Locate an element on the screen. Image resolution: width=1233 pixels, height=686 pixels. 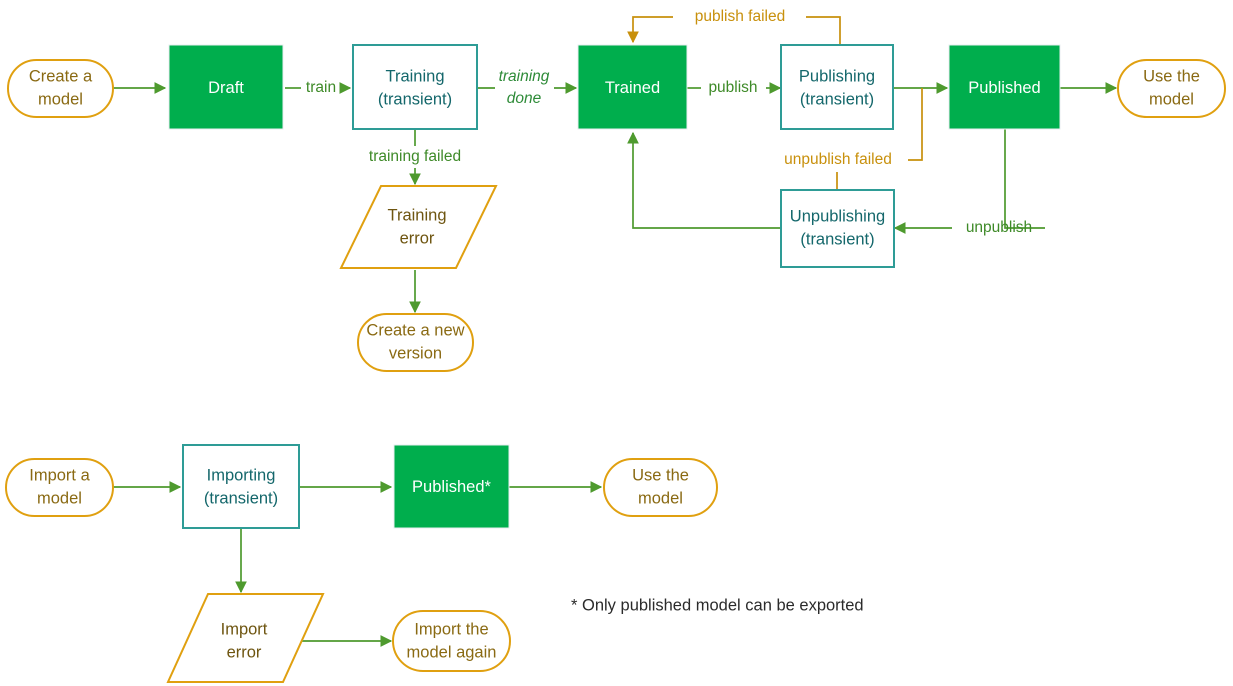
node-draft-label: Draft is located at coordinates (226, 88).